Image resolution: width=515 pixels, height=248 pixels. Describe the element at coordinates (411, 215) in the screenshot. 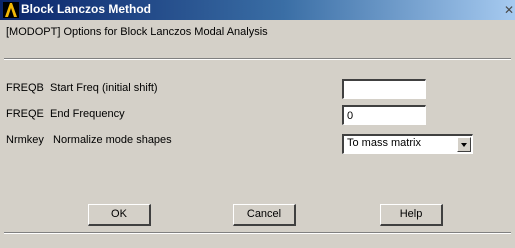

I see `help-button: Help` at that location.